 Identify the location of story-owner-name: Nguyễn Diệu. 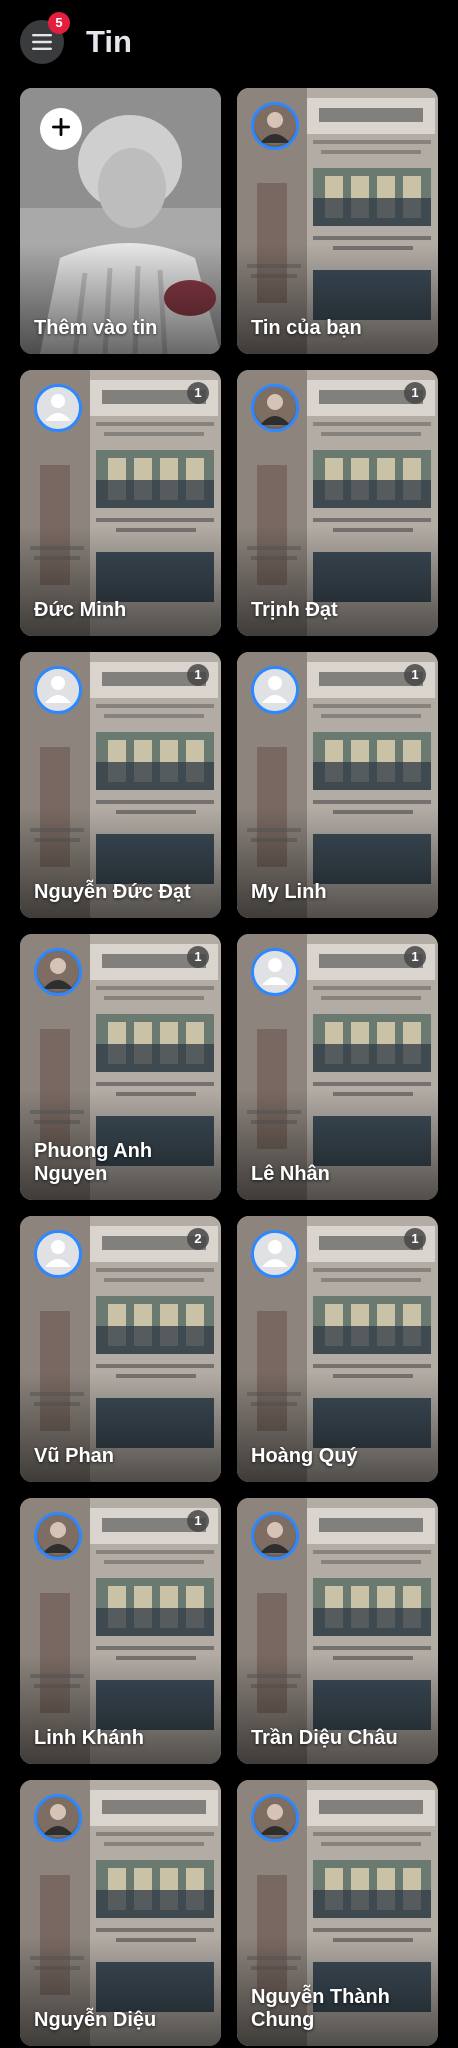
(95, 2020).